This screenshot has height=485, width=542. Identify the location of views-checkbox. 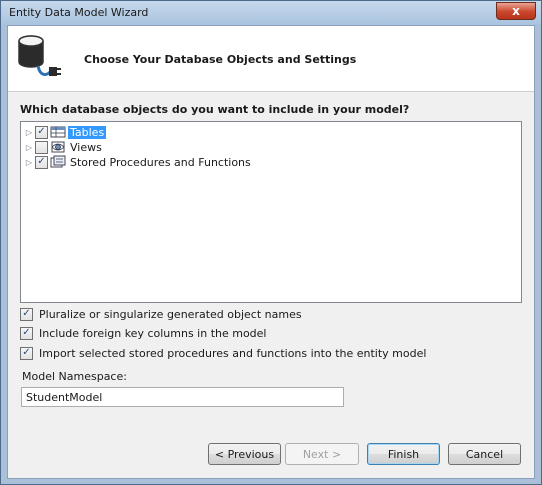
(41, 147).